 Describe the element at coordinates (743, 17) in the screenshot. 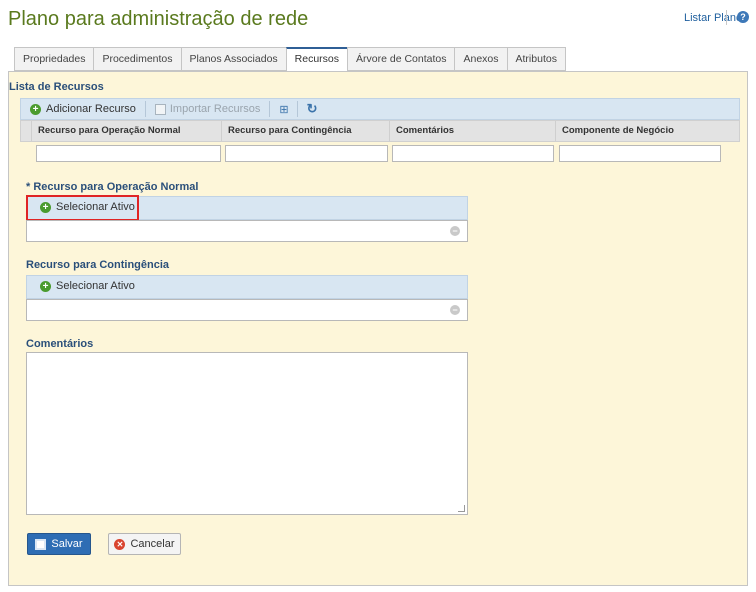

I see `help-icon: ?` at that location.